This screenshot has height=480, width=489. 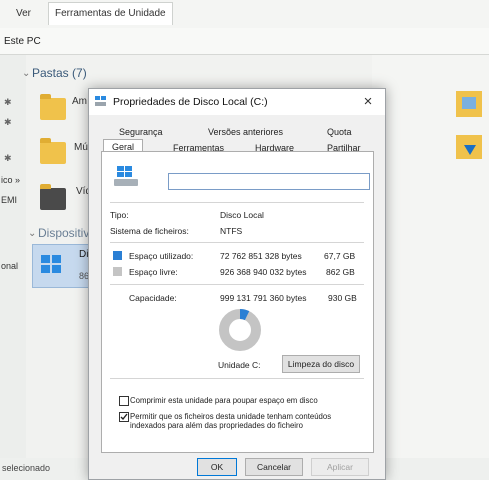 I want to click on drive-name-input, so click(x=269, y=181).